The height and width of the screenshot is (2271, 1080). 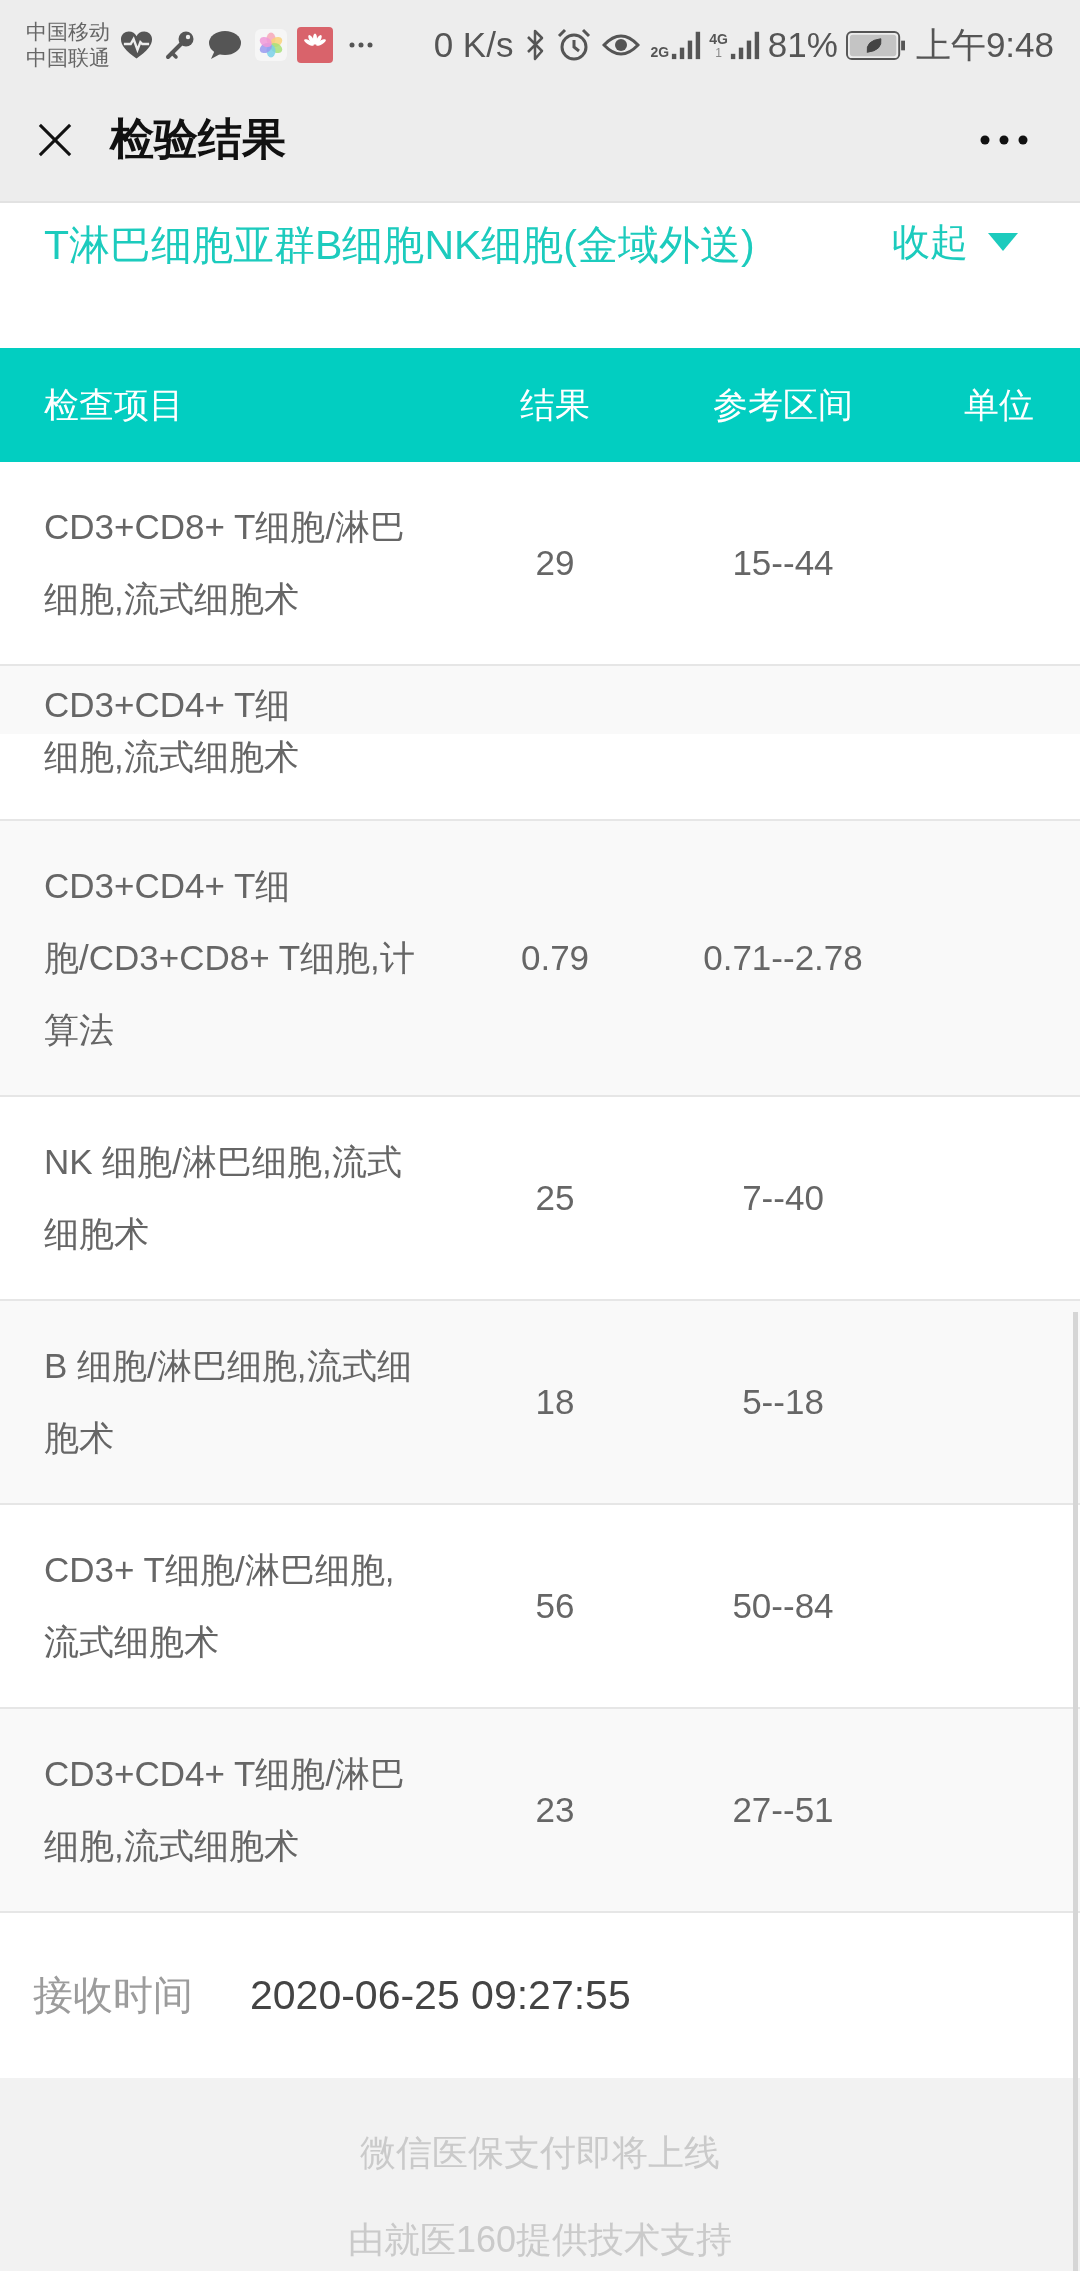 What do you see at coordinates (113, 1995) in the screenshot?
I see `received-time-label: 接收时间` at bounding box center [113, 1995].